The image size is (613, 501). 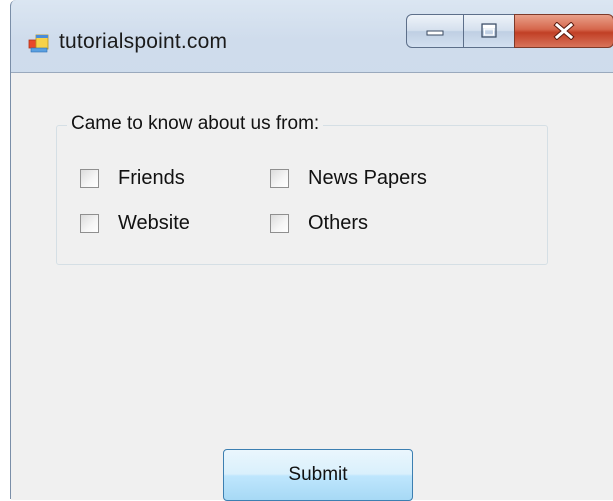 I want to click on friends-label: Friends, so click(x=151, y=178).